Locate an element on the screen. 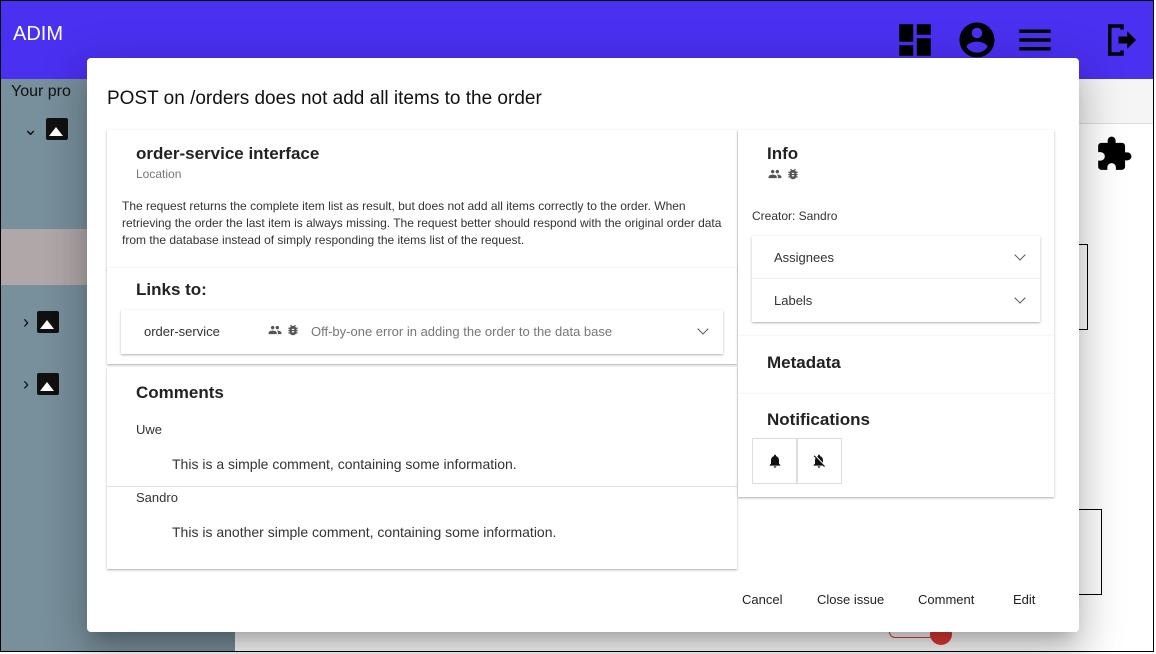 Image resolution: width=1156 pixels, height=654 pixels. metadata-card: Metadata is located at coordinates (896, 365).